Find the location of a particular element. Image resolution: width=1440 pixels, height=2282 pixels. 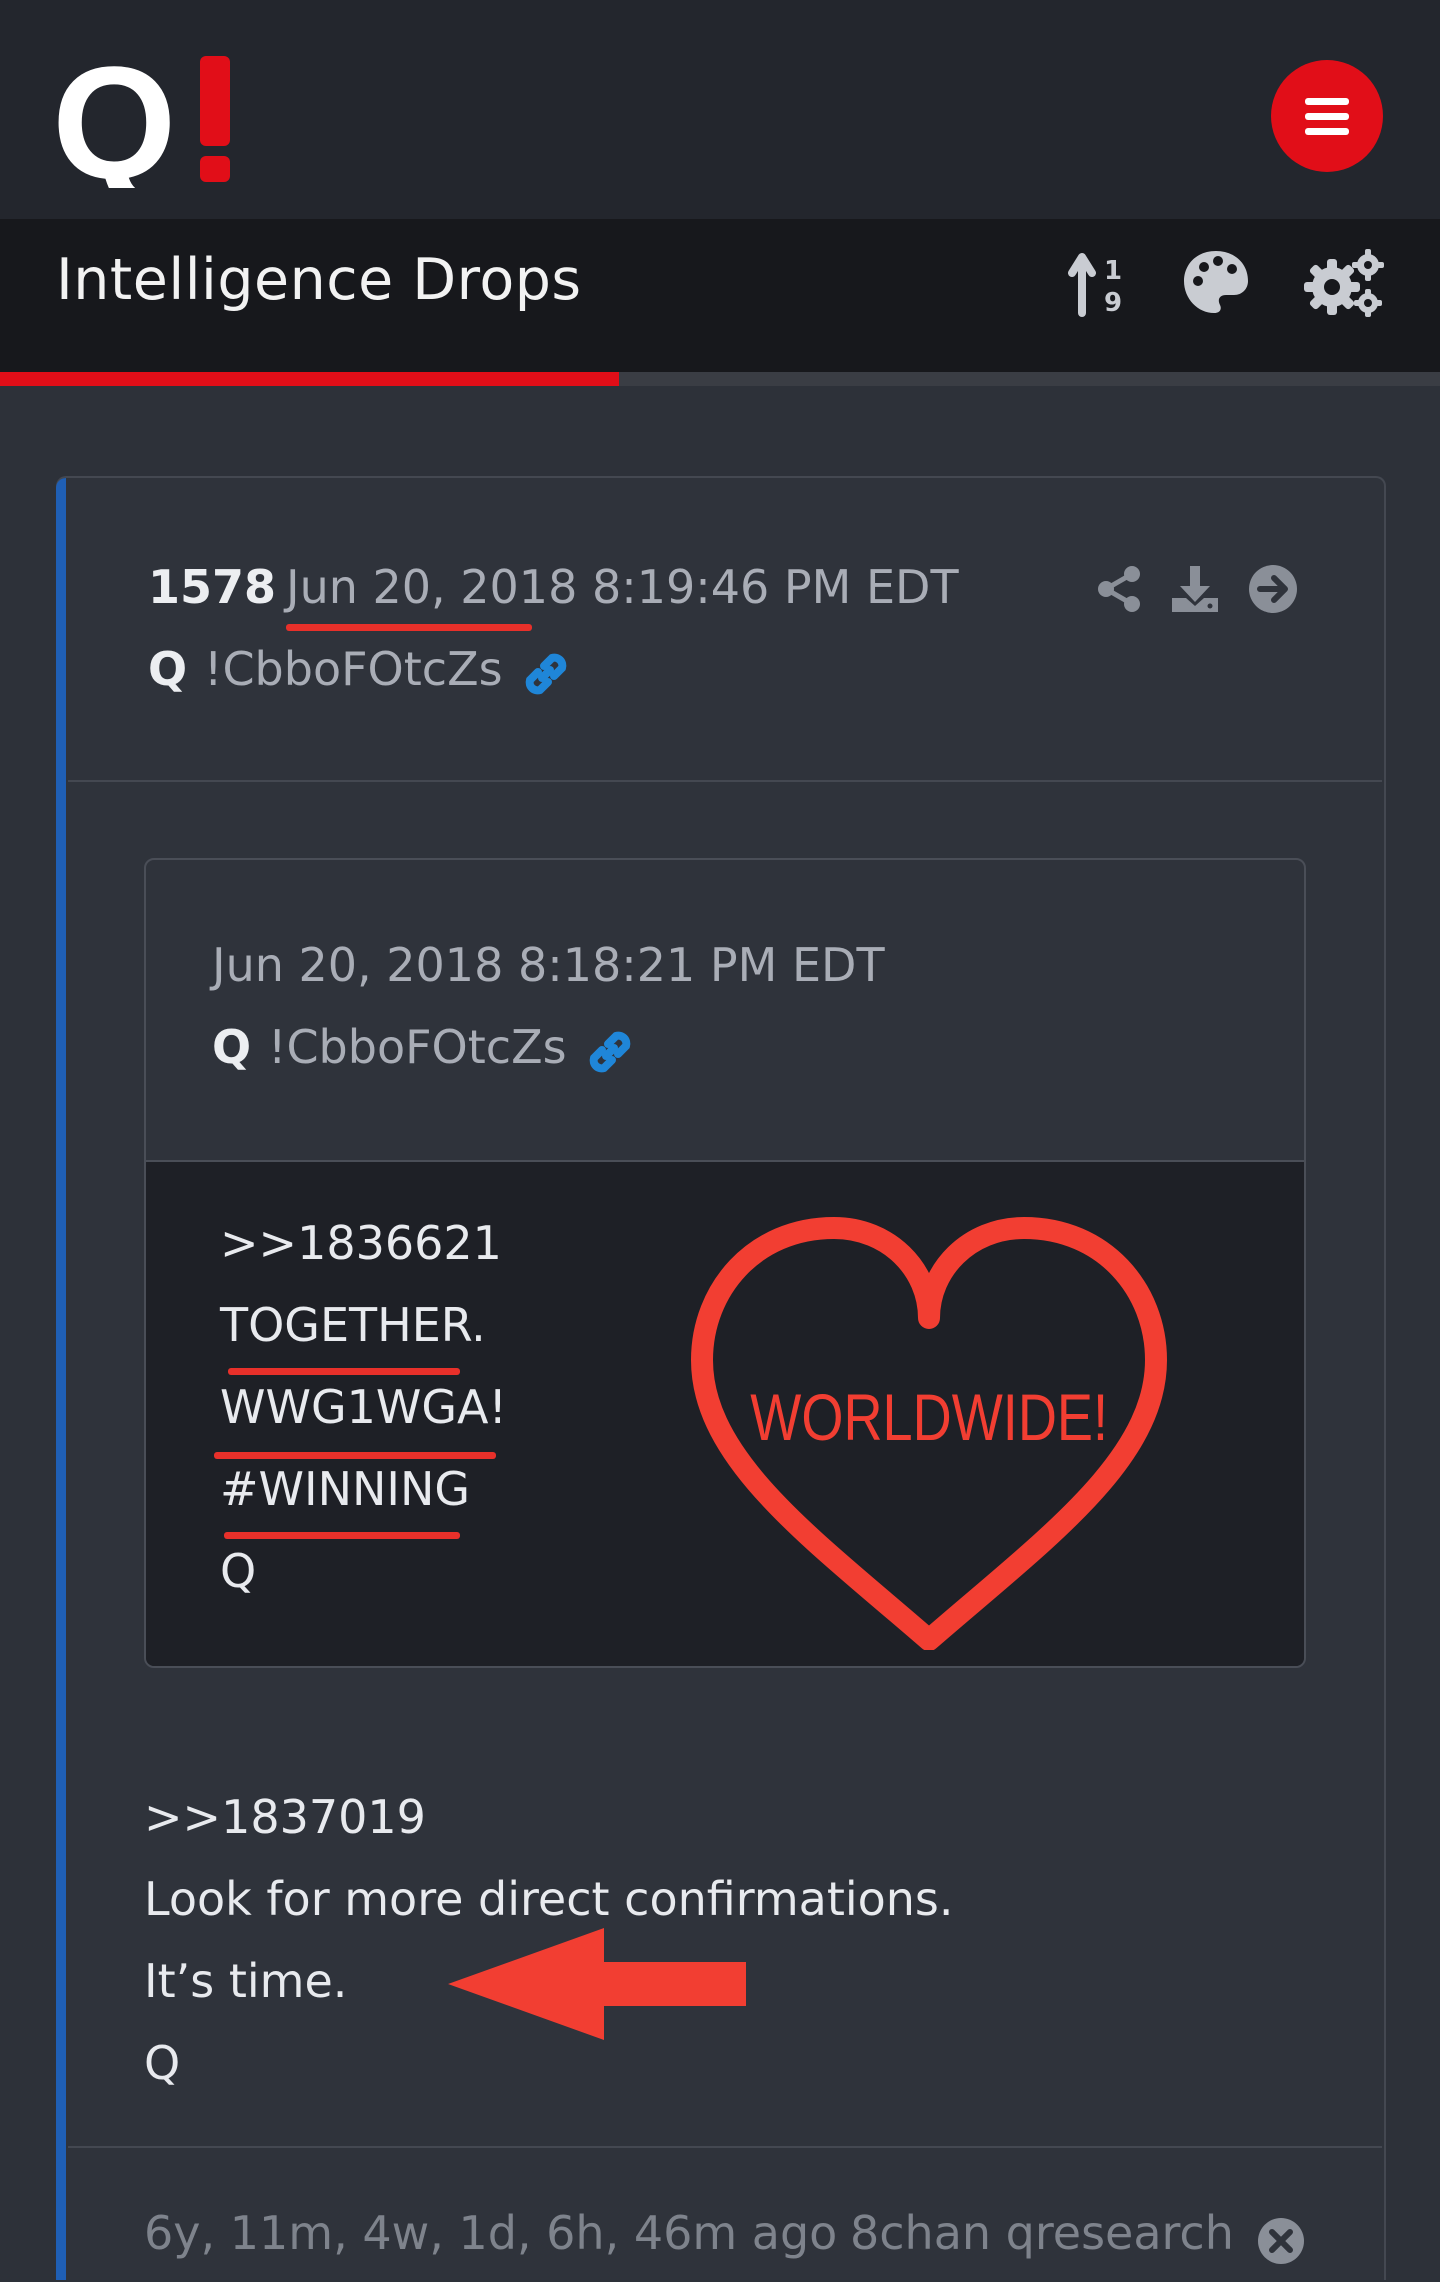

q-logo: Q is located at coordinates (147, 118).